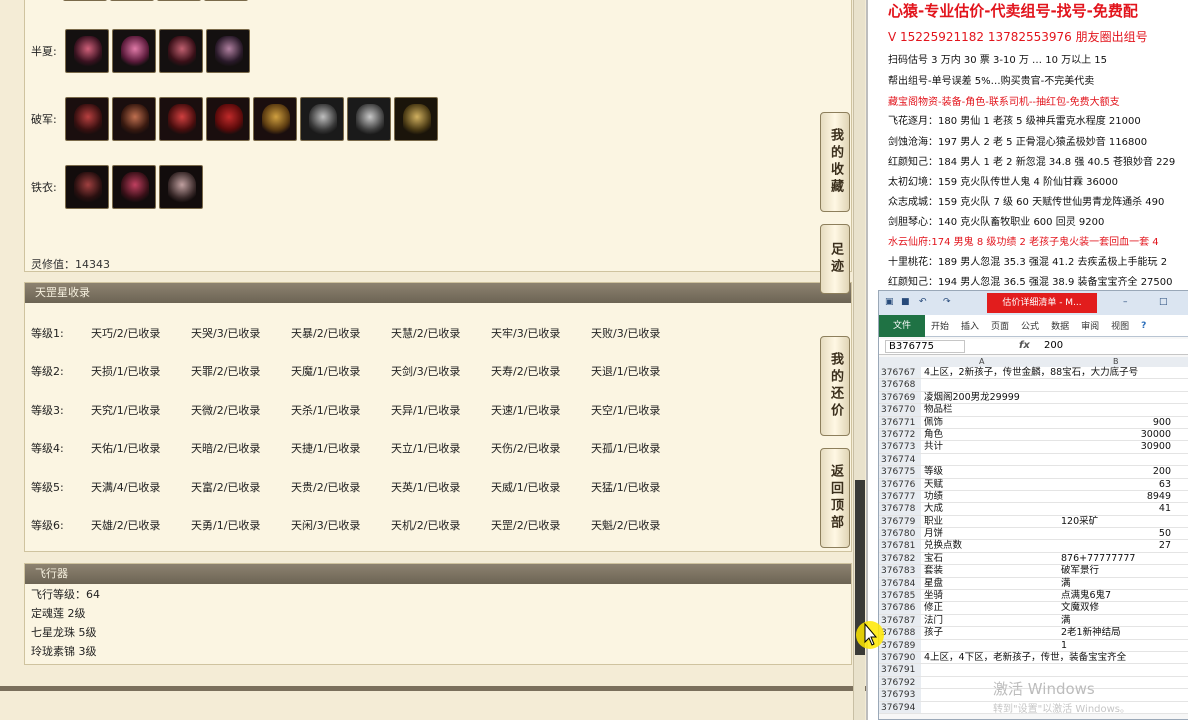 The width and height of the screenshot is (1188, 720). Describe the element at coordinates (933, 596) in the screenshot. I see `cell-a: 坐骑` at that location.